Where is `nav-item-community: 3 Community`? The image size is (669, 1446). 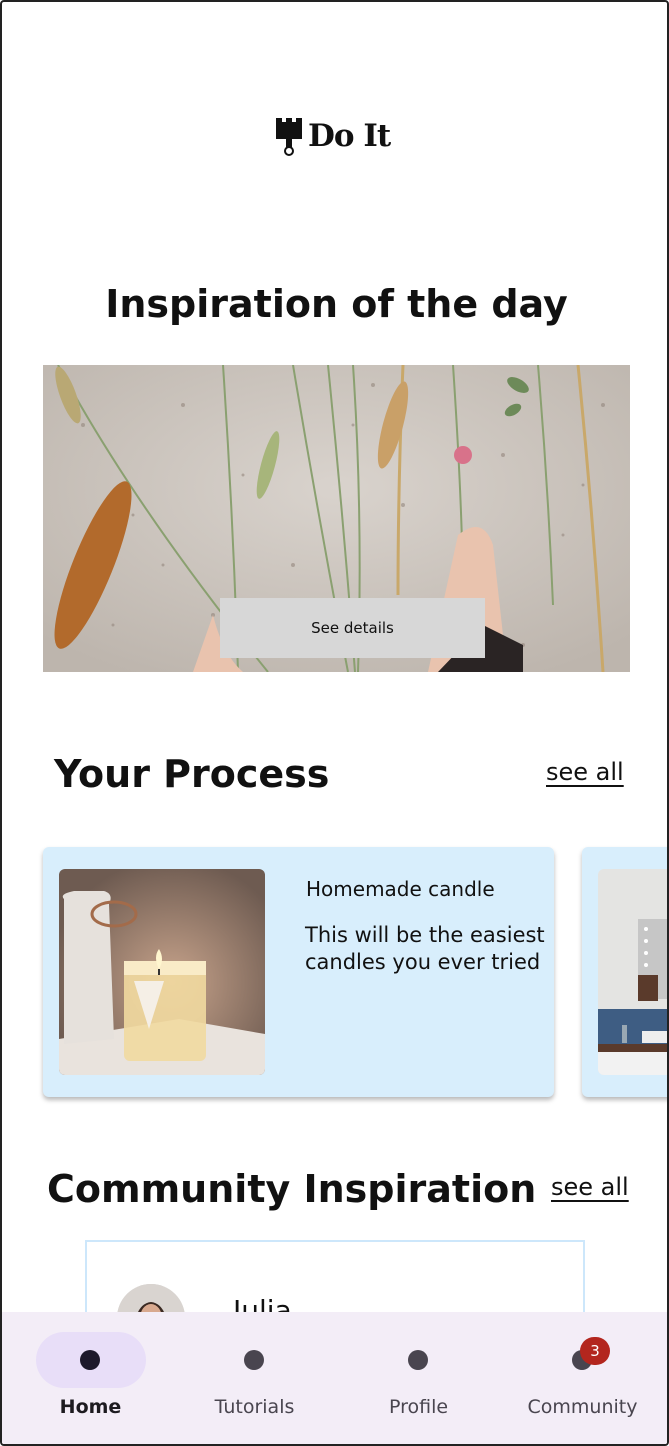 nav-item-community: 3 Community is located at coordinates (583, 1378).